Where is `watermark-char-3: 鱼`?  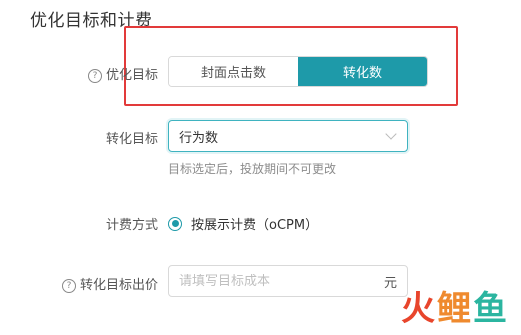
watermark-char-3: 鱼 is located at coordinates (490, 309).